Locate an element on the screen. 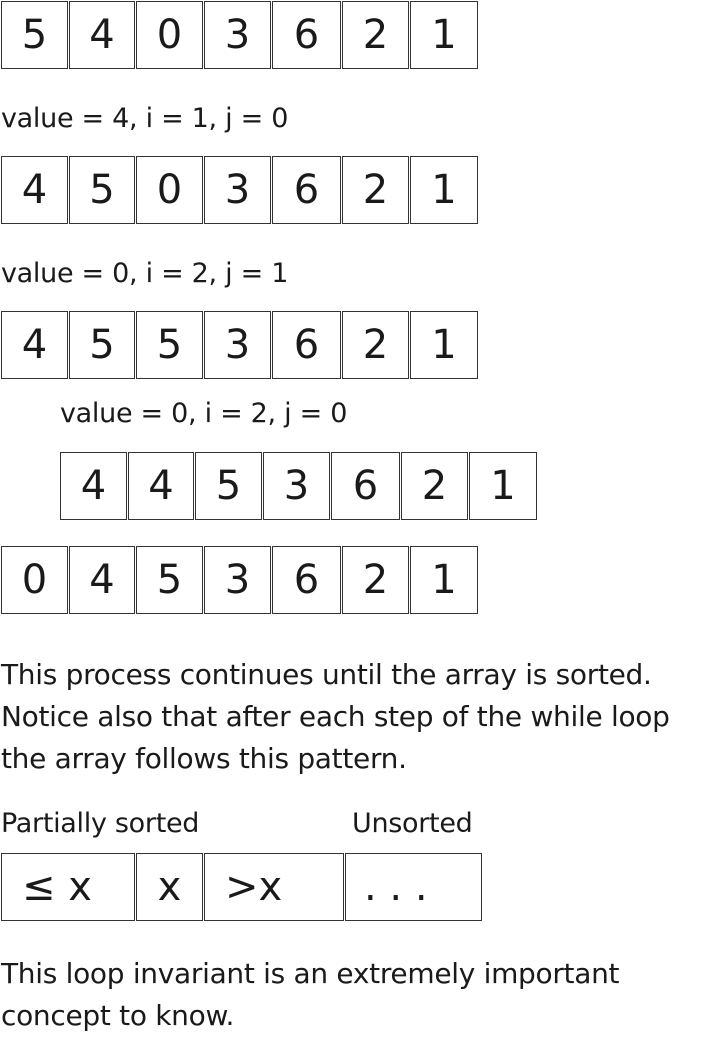  greater-x-cell: >x is located at coordinates (274, 887).